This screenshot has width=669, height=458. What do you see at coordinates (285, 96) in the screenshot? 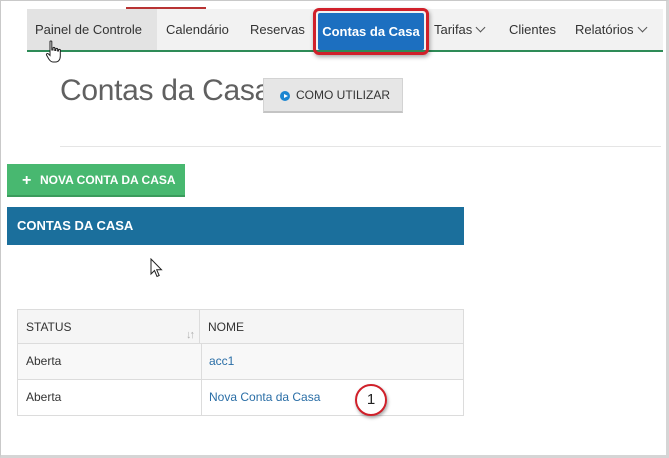
I see `play-icon` at bounding box center [285, 96].